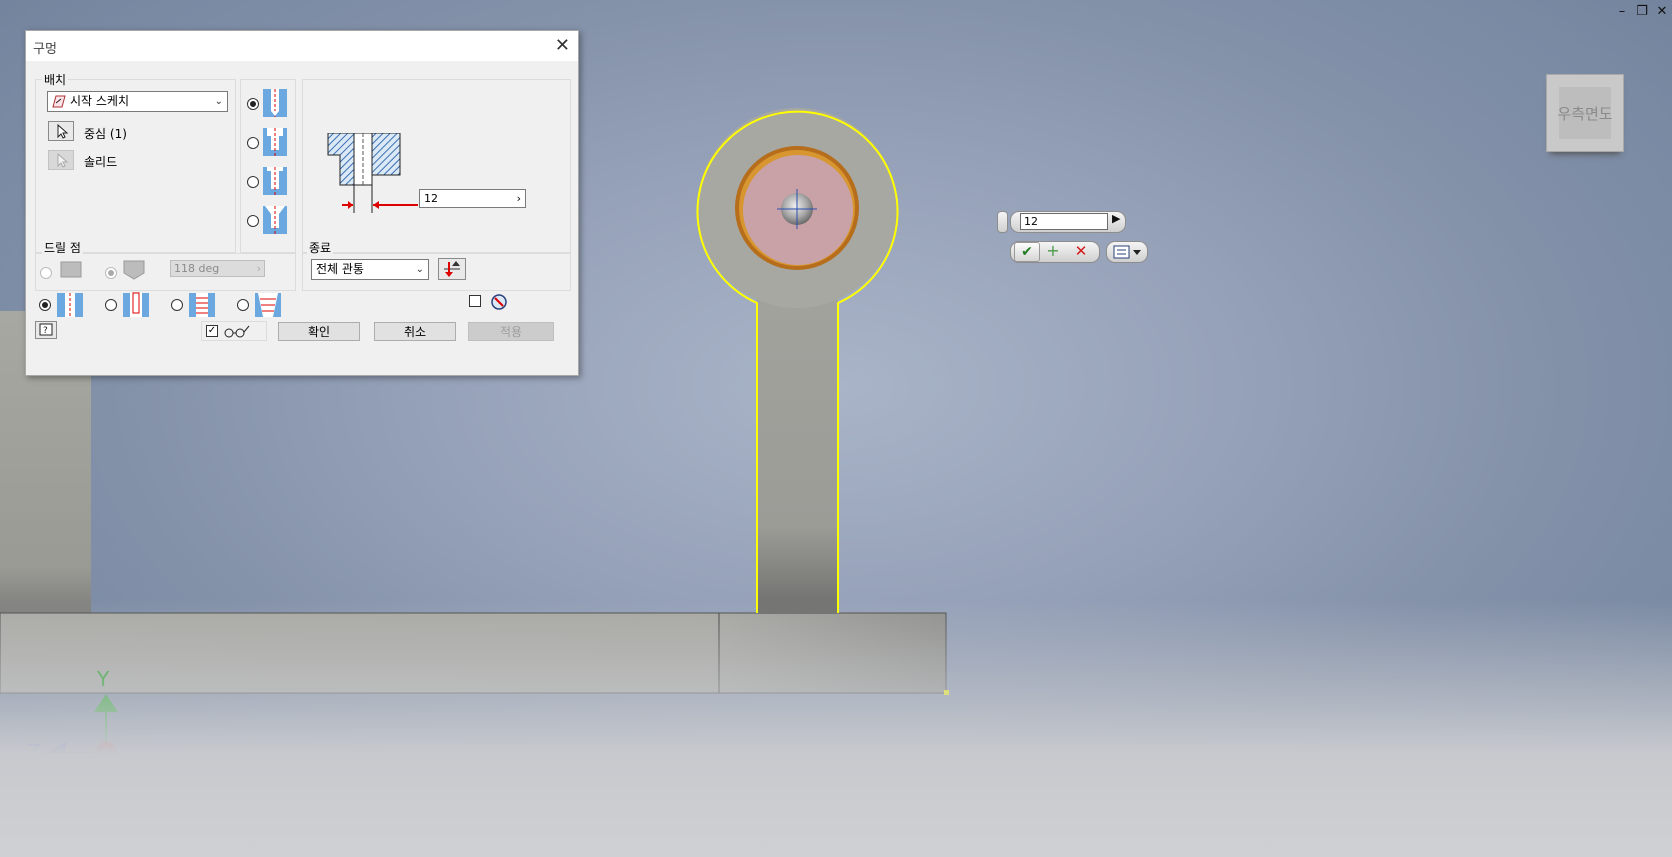 The height and width of the screenshot is (857, 1672). What do you see at coordinates (415, 331) in the screenshot?
I see `cancel-button: 취소` at bounding box center [415, 331].